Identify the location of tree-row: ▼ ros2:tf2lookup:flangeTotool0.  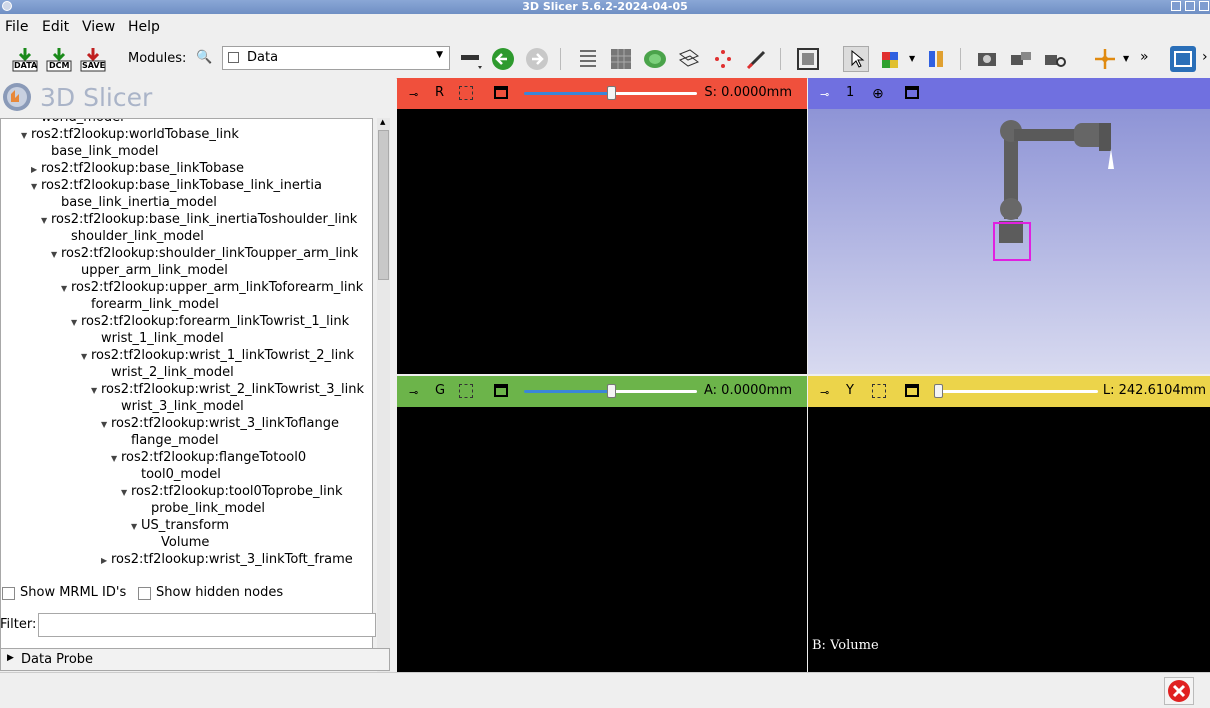
(208, 457).